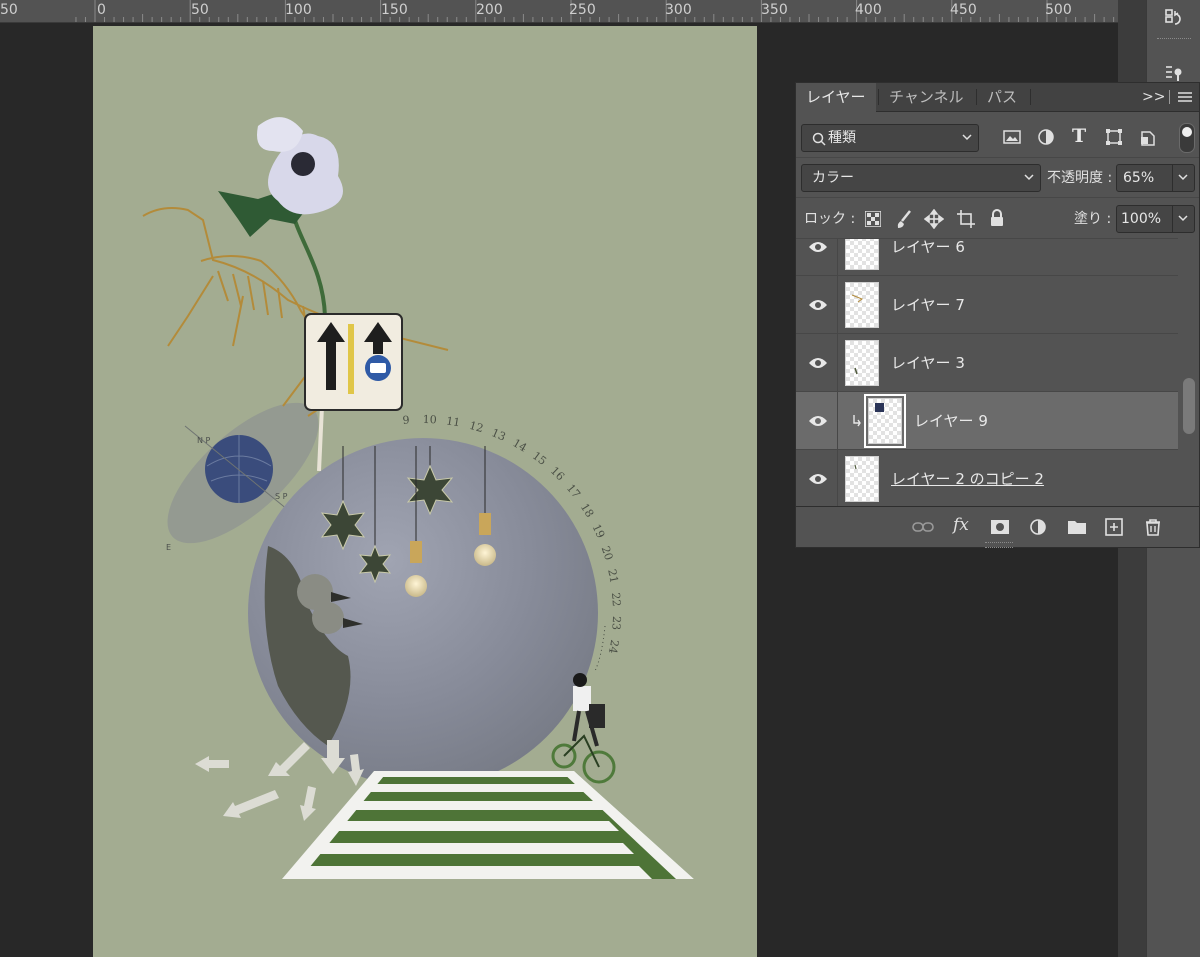 The width and height of the screenshot is (1200, 957). I want to click on layer-row: レイヤー 7, so click(987, 305).